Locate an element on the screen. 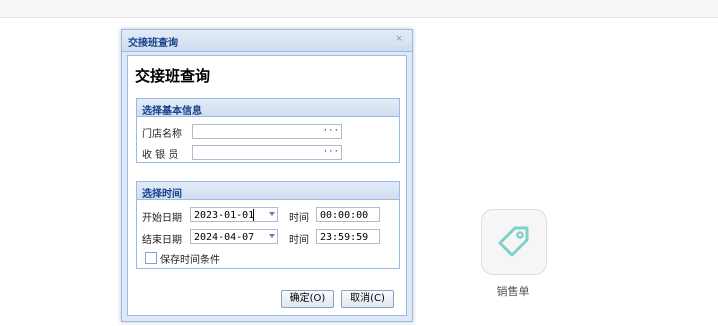 The width and height of the screenshot is (718, 326). end-time-input: 23:59:59 is located at coordinates (348, 236).